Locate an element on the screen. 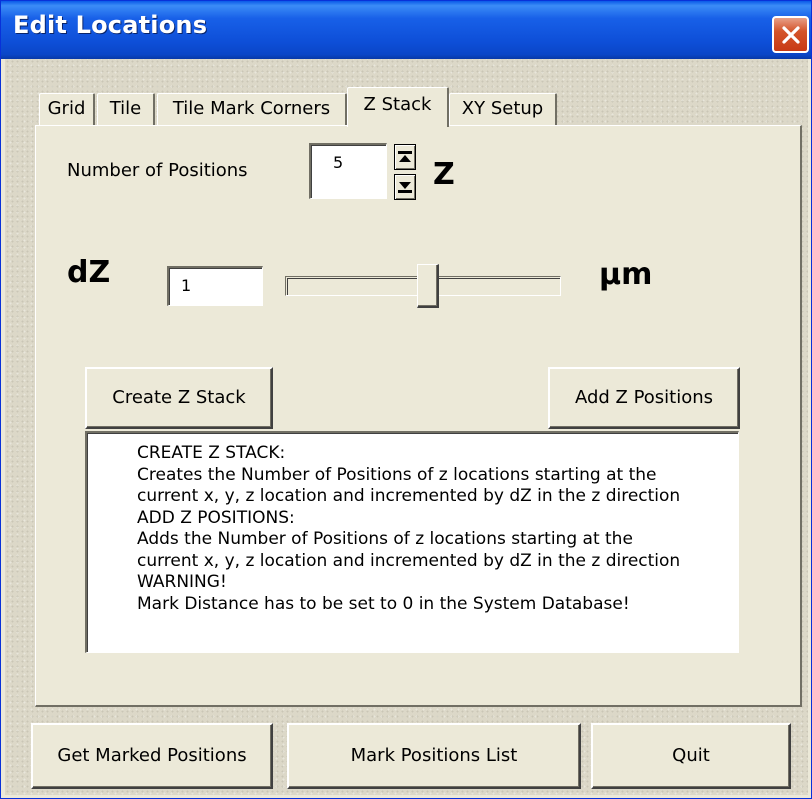 Image resolution: width=812 pixels, height=799 pixels. close-button is located at coordinates (790, 34).